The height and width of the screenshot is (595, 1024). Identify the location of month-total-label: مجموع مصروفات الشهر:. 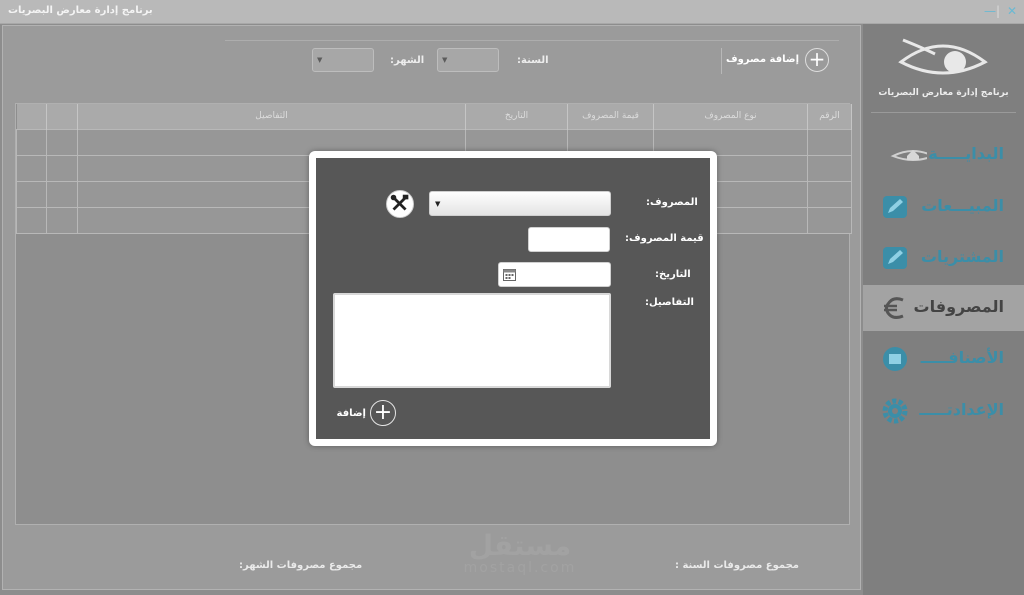
(301, 565).